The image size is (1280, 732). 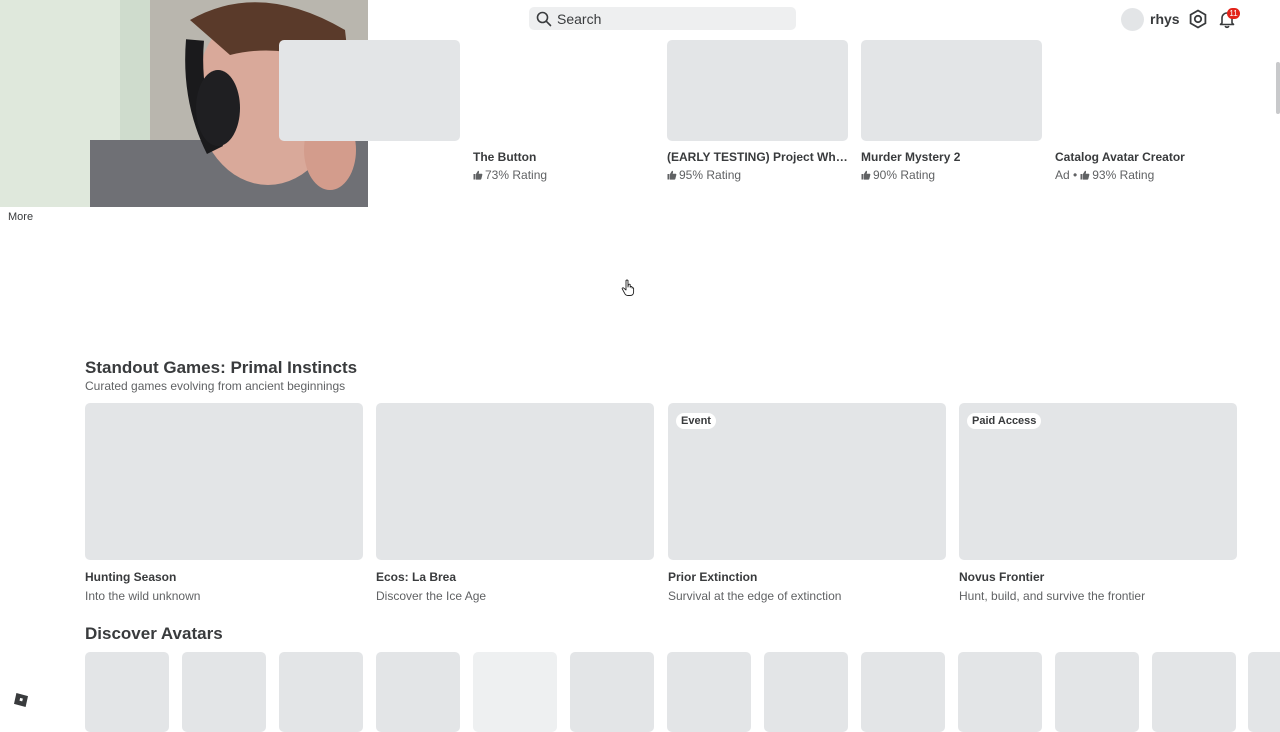 What do you see at coordinates (544, 18) in the screenshot?
I see `search-icon` at bounding box center [544, 18].